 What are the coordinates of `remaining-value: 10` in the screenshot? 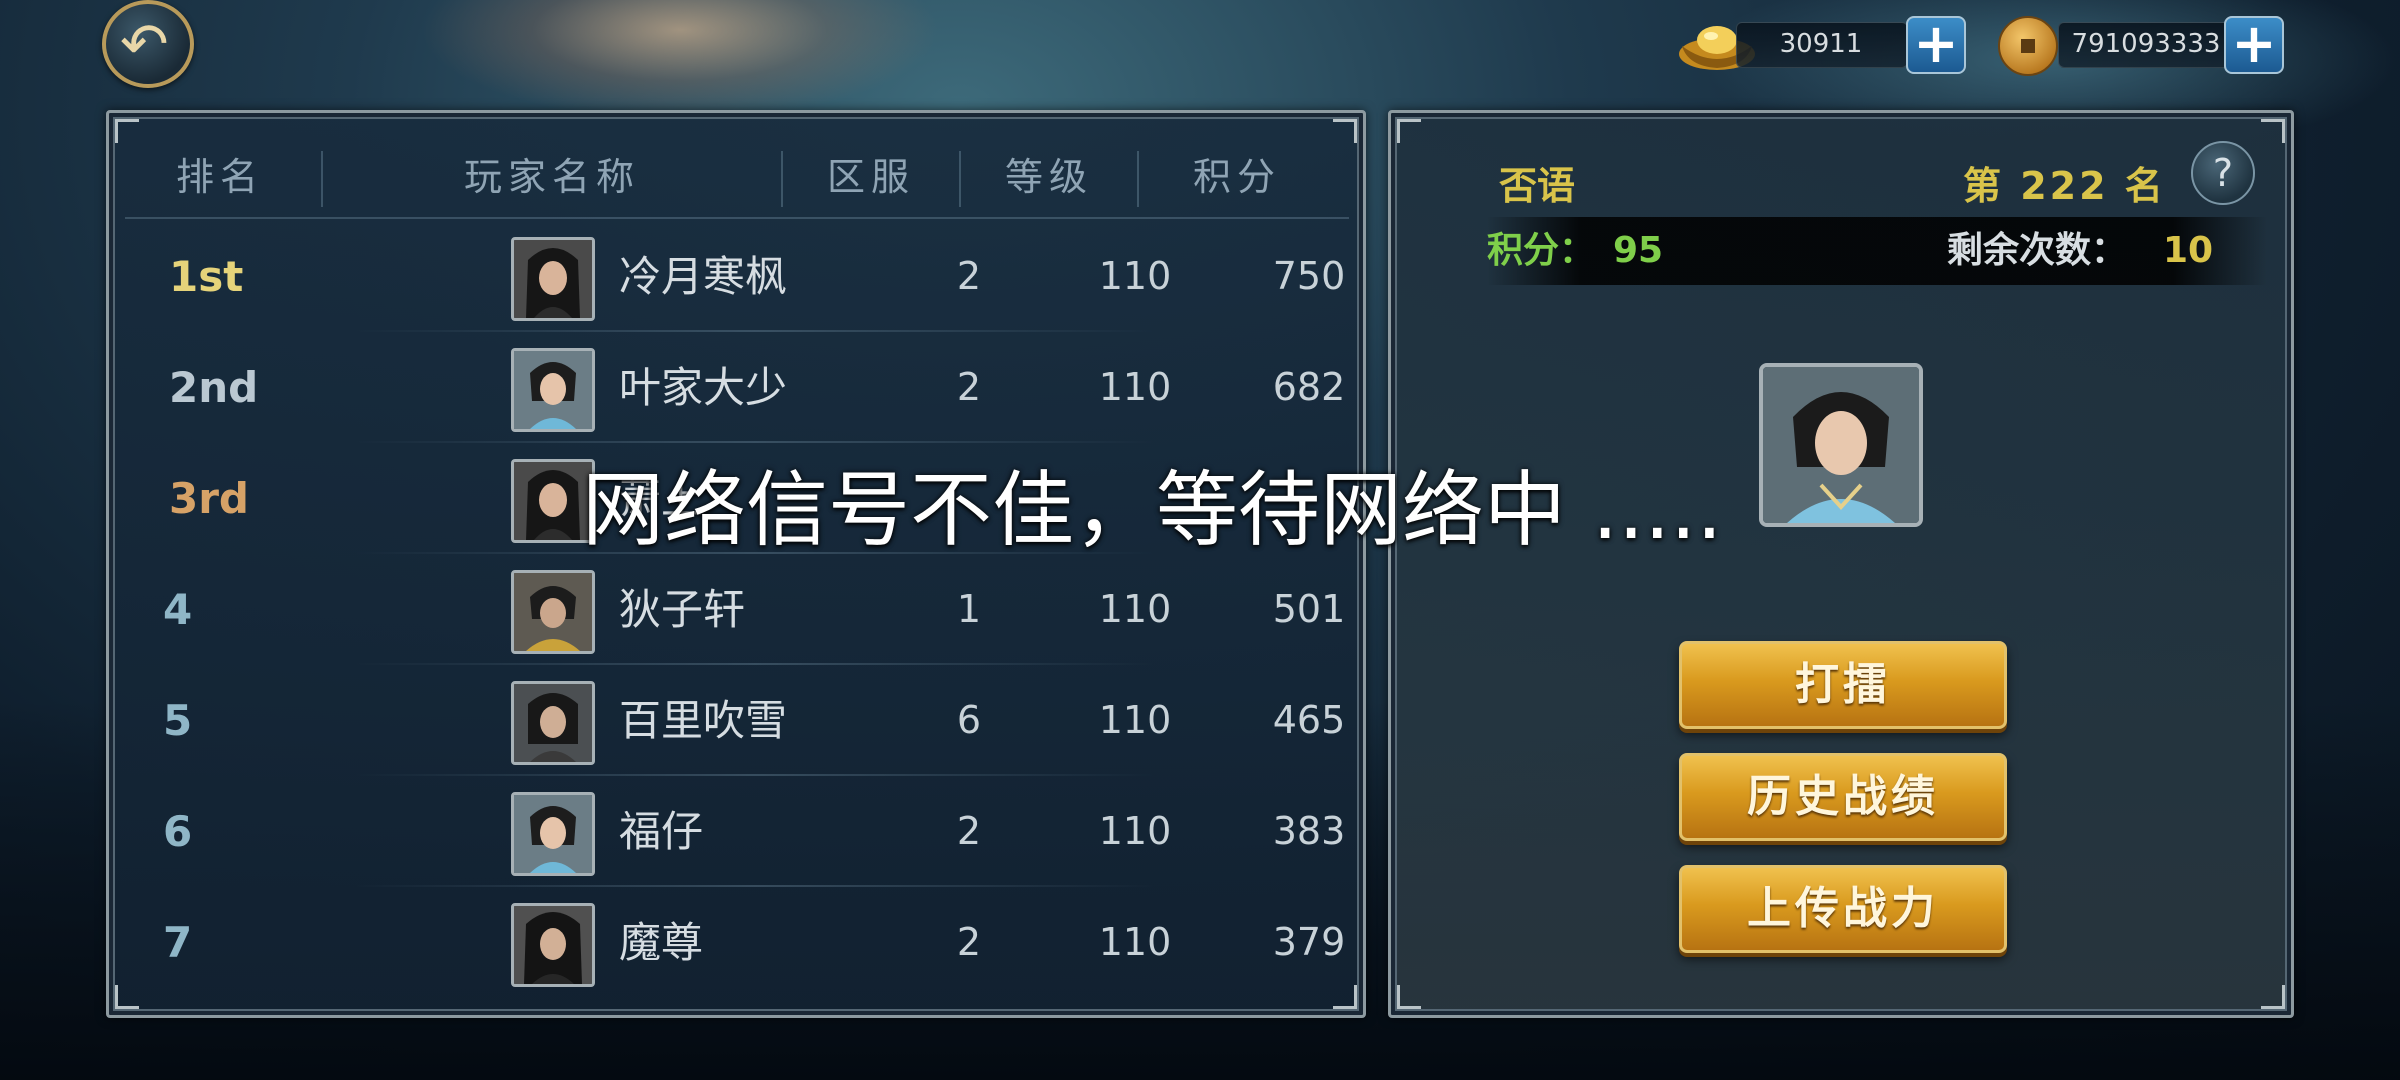 It's located at (2188, 250).